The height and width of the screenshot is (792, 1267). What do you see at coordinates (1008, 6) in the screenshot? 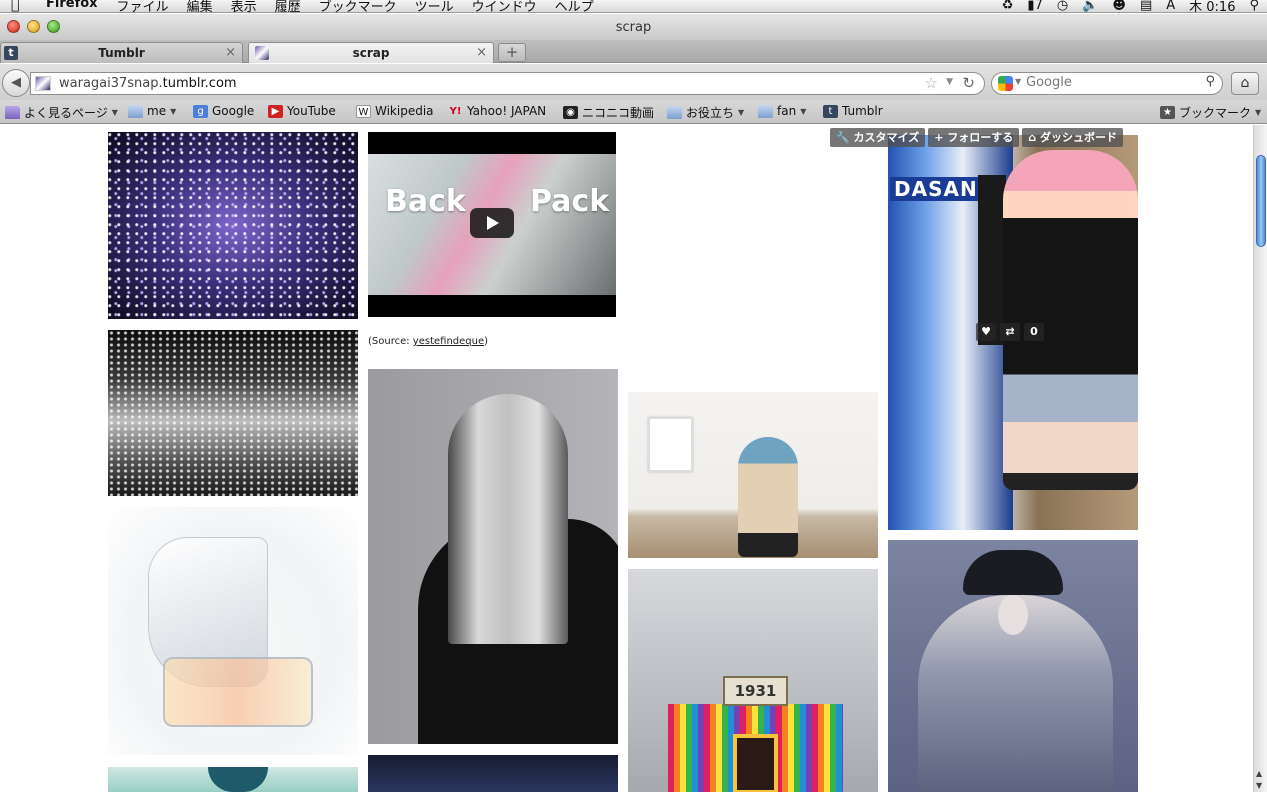
I see `sync-icon: ♻` at bounding box center [1008, 6].